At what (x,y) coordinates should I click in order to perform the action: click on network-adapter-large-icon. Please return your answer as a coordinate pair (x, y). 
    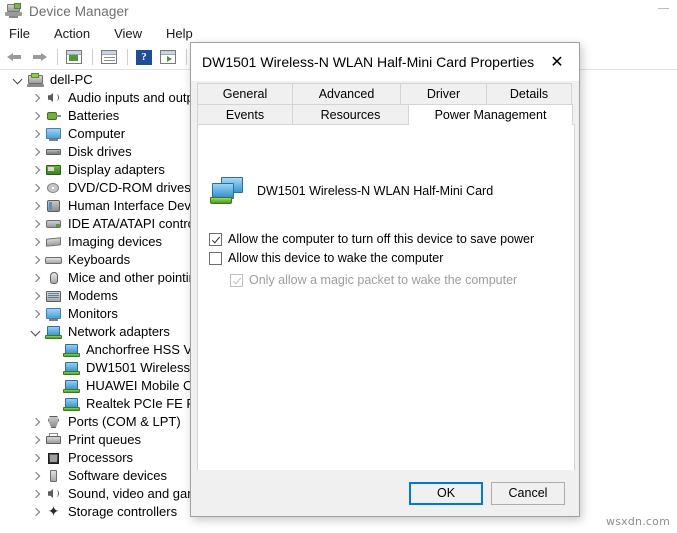
    Looking at the image, I should click on (227, 191).